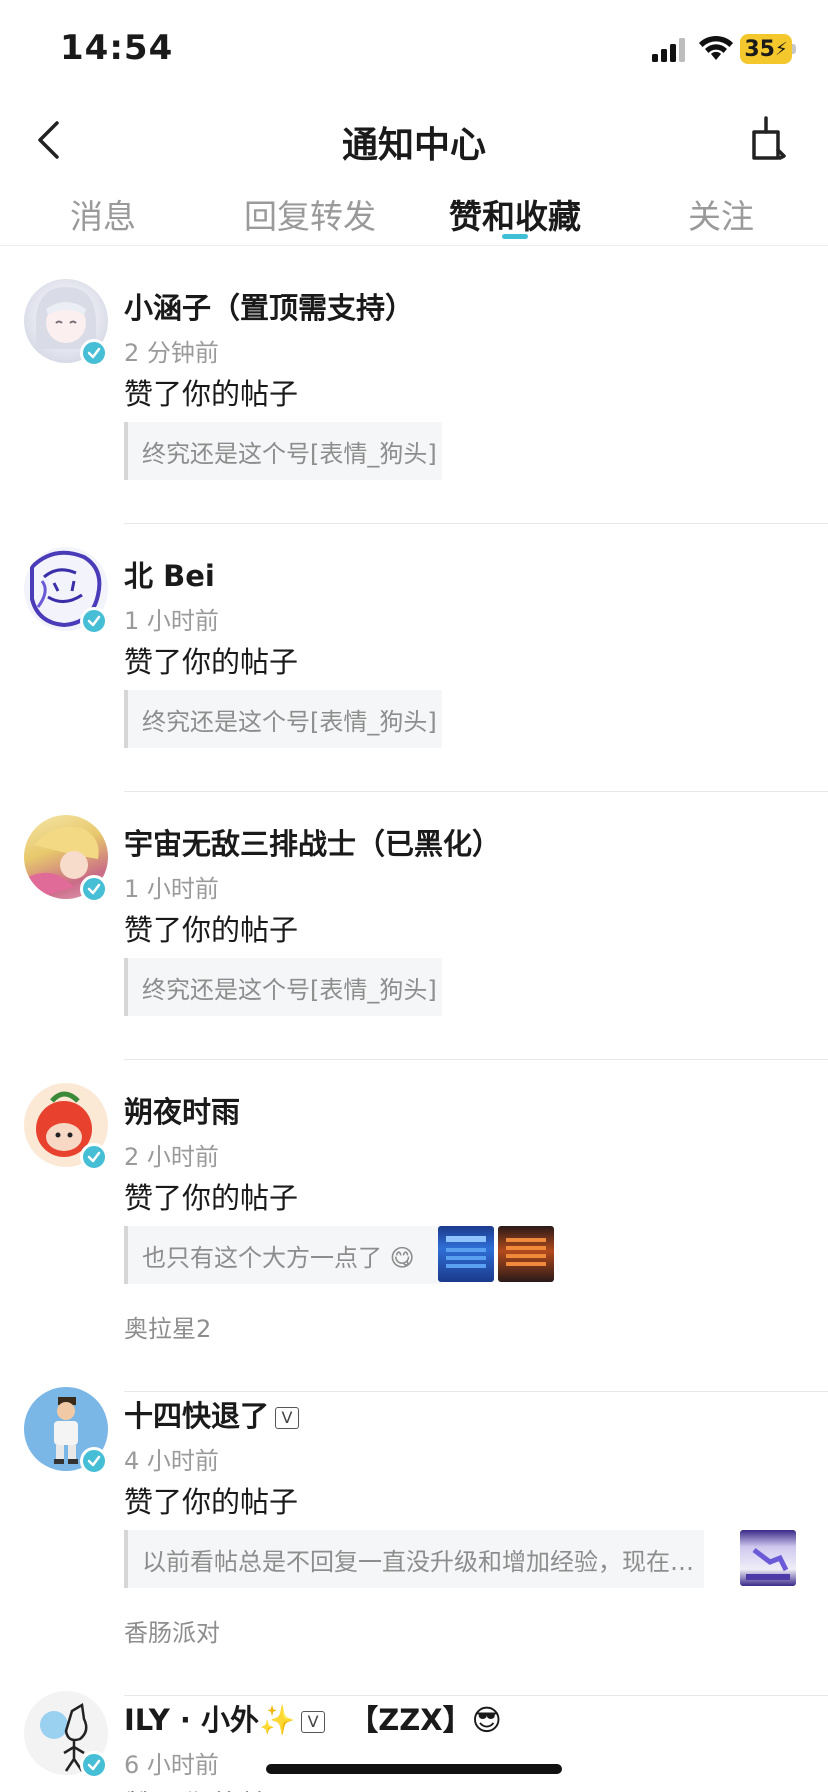 This screenshot has width=828, height=1792. Describe the element at coordinates (169, 574) in the screenshot. I see `user-name: 北 Bei` at that location.